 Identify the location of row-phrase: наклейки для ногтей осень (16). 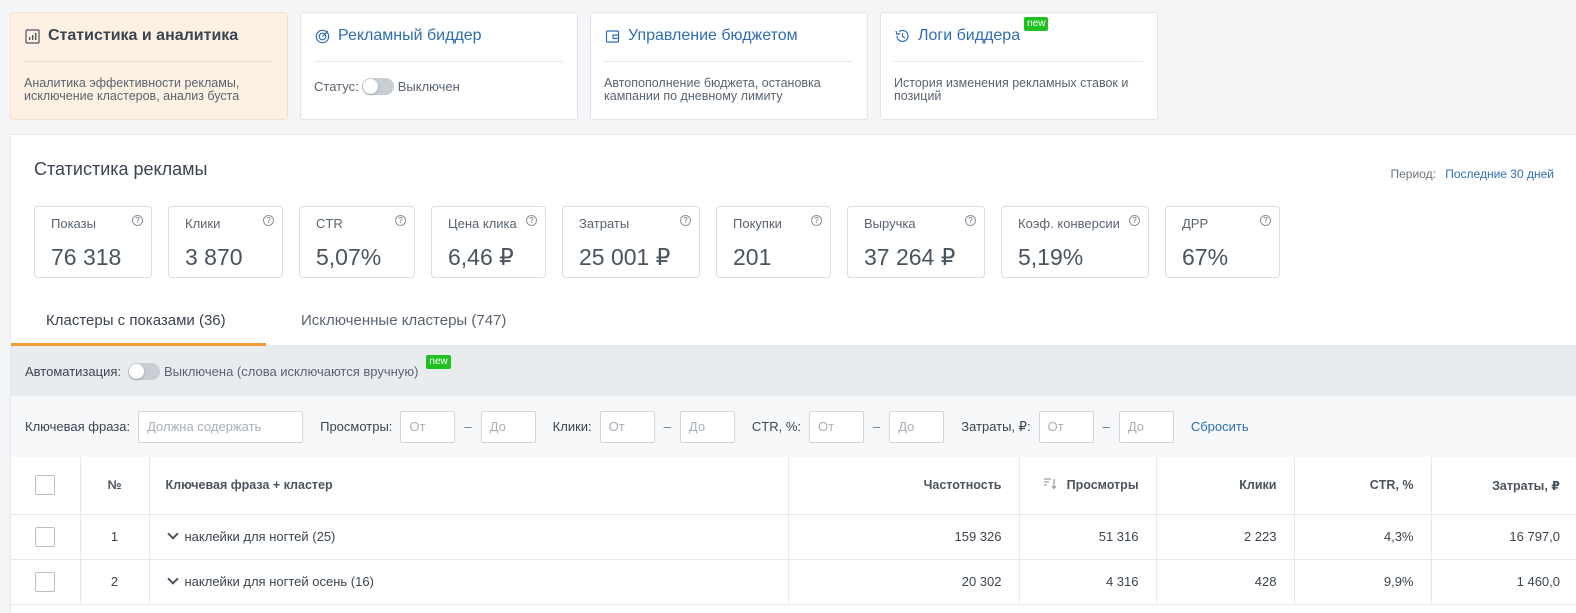
(469, 582).